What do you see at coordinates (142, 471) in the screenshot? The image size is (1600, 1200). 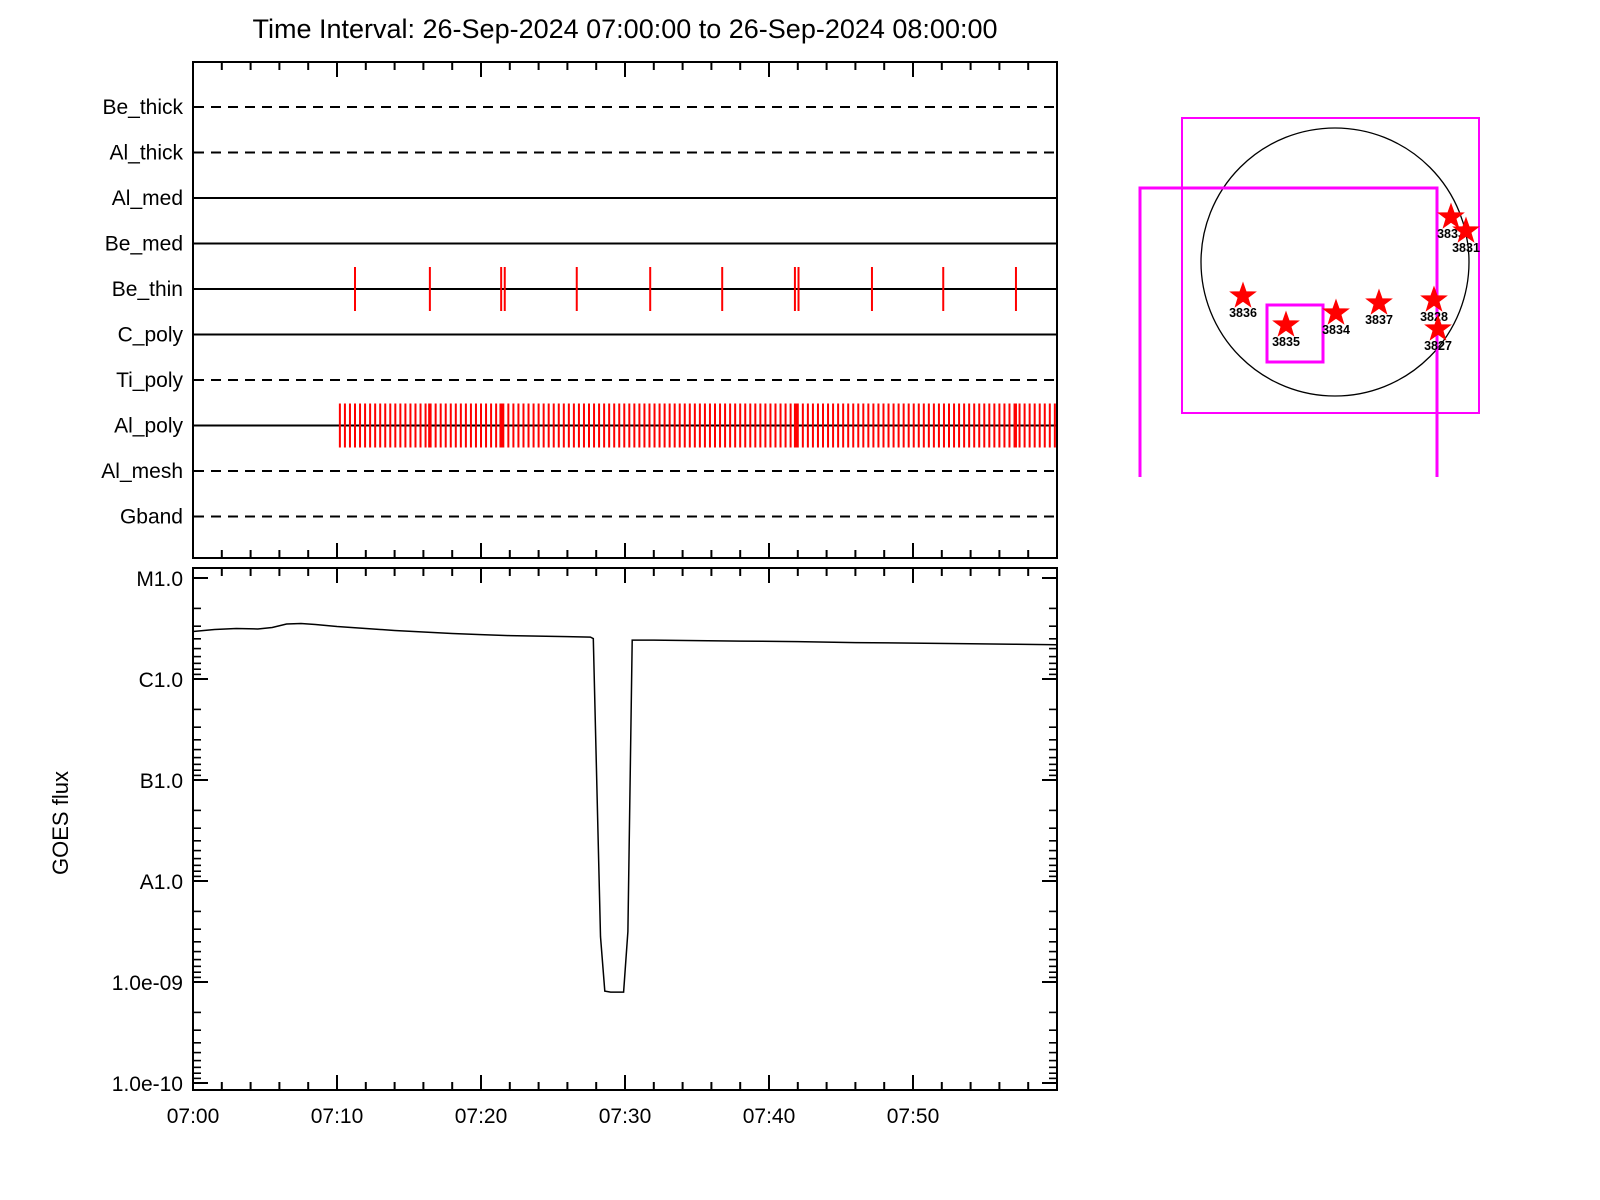 I see `channel-label: Al_mesh` at bounding box center [142, 471].